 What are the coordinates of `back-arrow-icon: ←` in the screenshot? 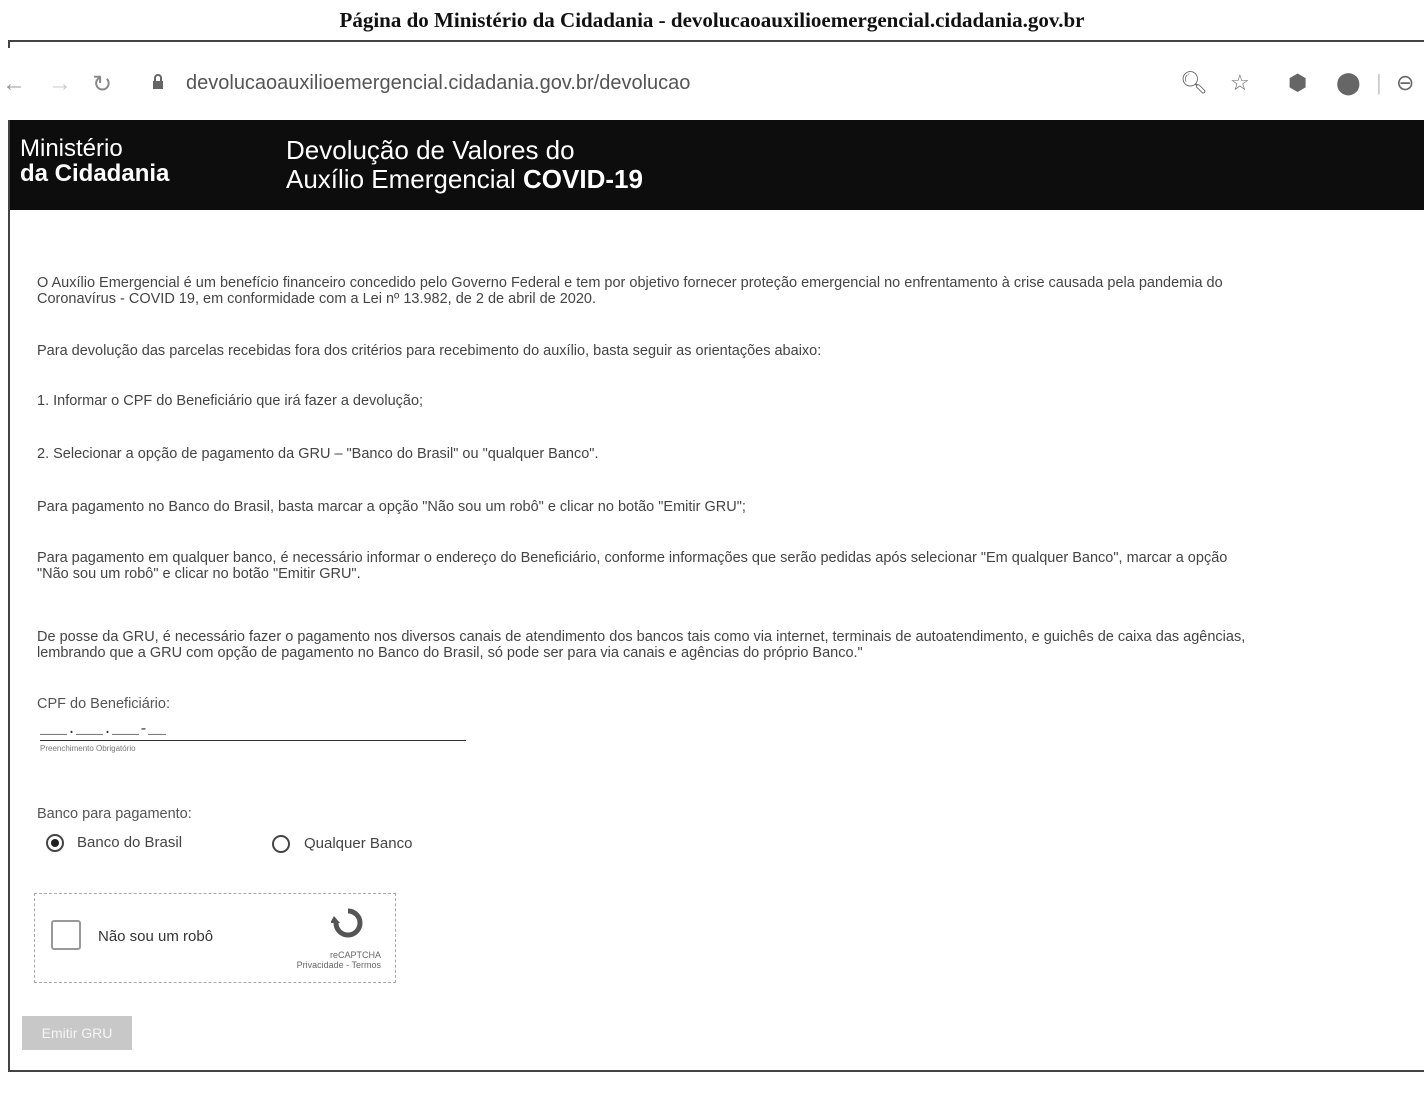 It's located at (14, 84).